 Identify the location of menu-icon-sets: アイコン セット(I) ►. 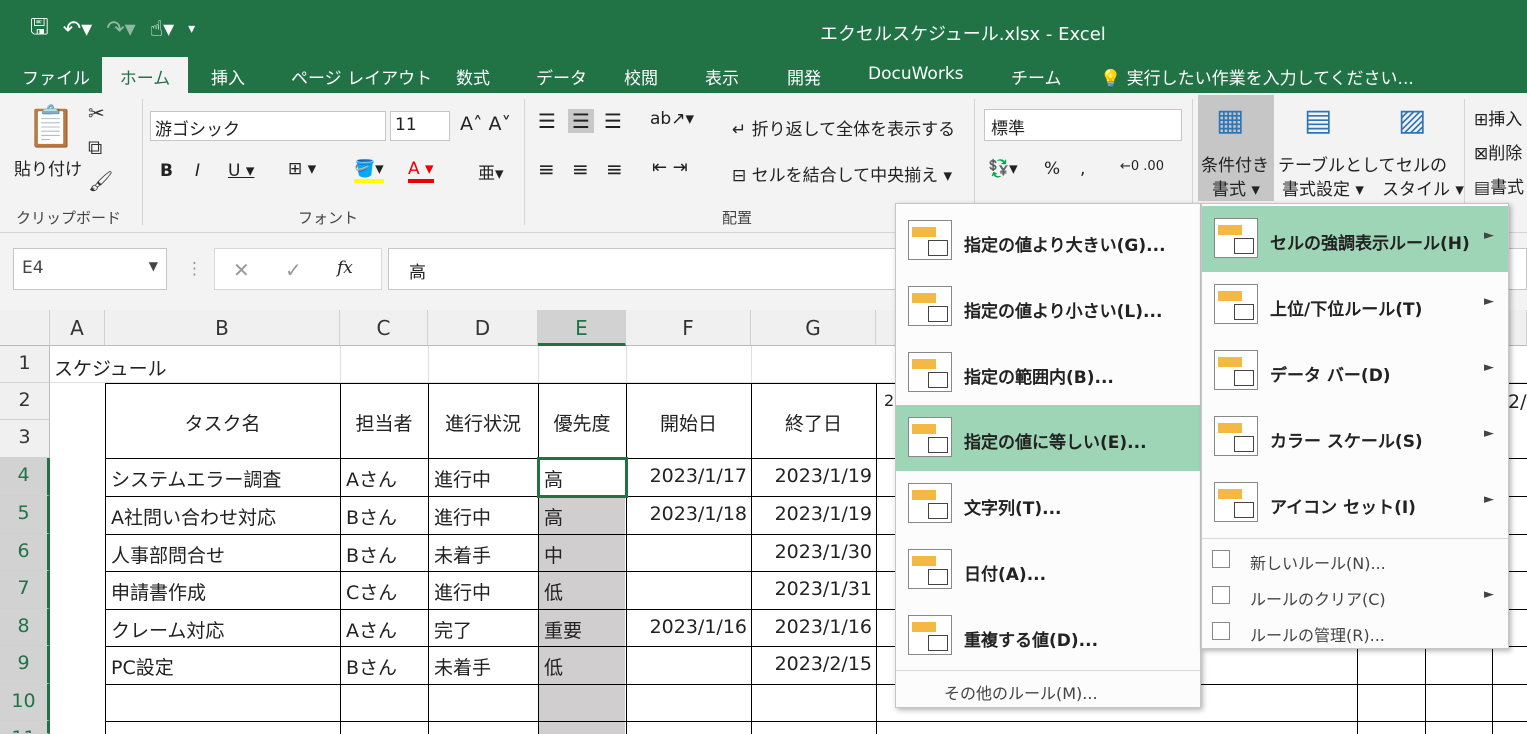
(1355, 503).